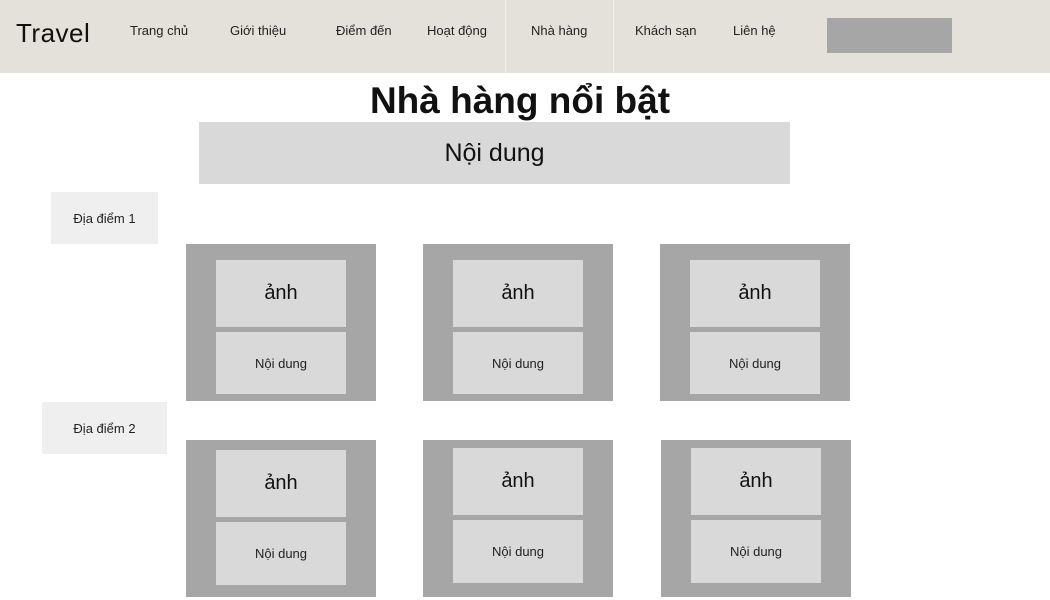 The width and height of the screenshot is (1050, 600). I want to click on nav-item-khach-san: Khách sạn, so click(665, 30).